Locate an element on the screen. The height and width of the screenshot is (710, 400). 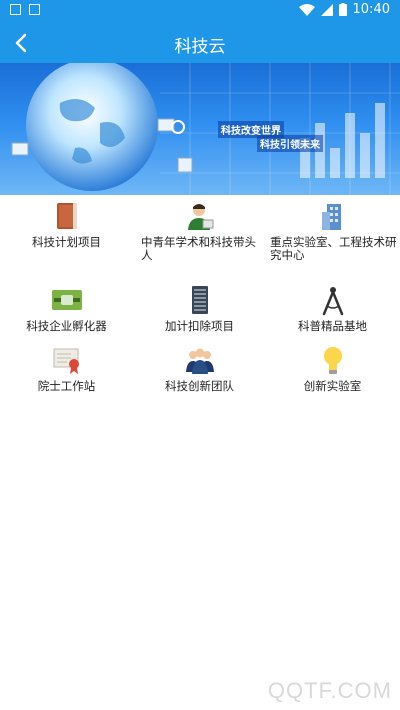
grid-item-incubator: 科技企业孵化器 is located at coordinates (66, 308).